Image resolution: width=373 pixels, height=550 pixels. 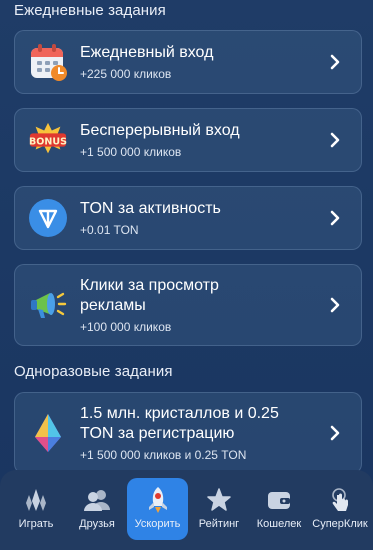 I want to click on nav-label: Друзья, so click(x=97, y=524).